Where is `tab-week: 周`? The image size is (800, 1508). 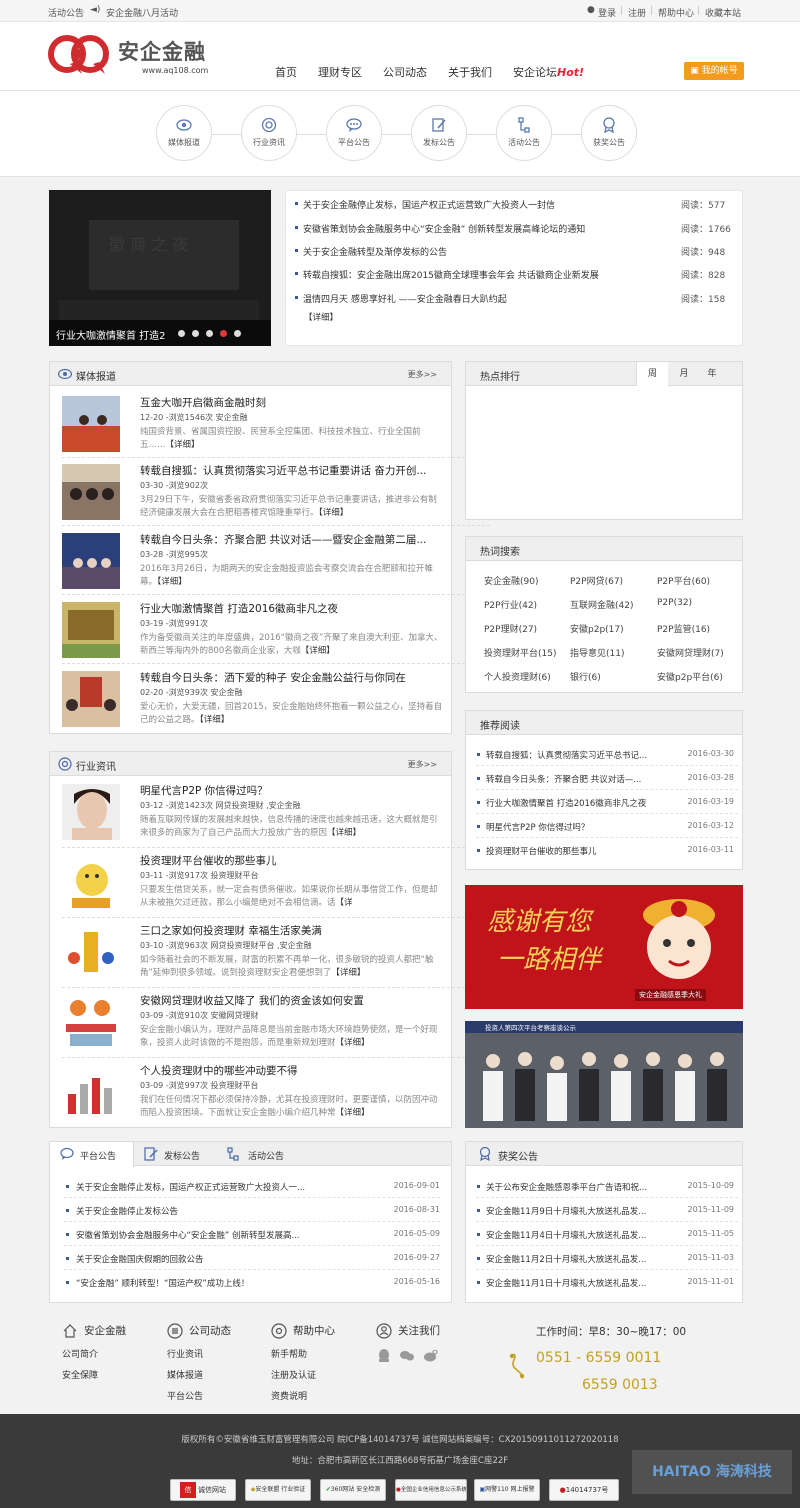 tab-week: 周 is located at coordinates (652, 374).